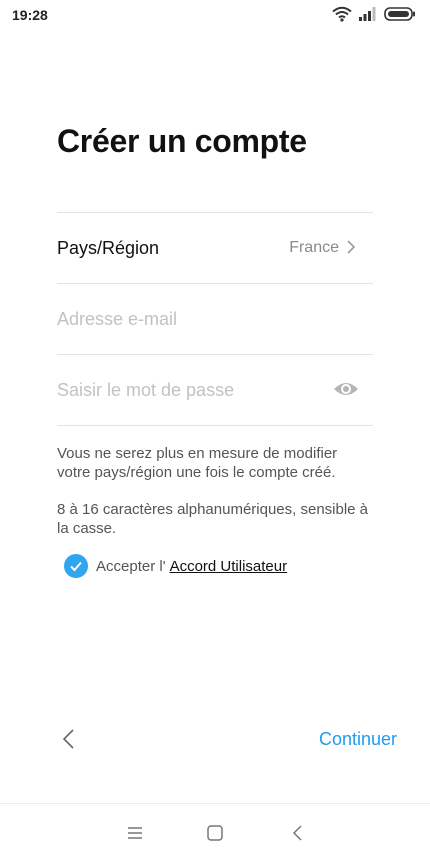  I want to click on country-region-label: Pays/Région, so click(108, 247).